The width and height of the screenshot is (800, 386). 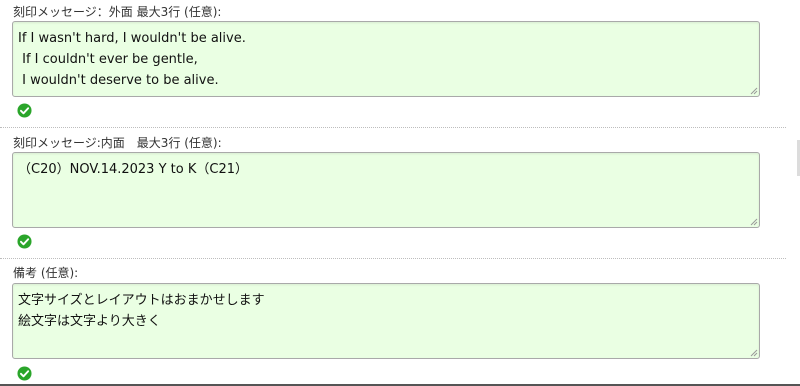 What do you see at coordinates (117, 143) in the screenshot?
I see `inner-message-label: 刻印メッセージ:内面 最大3行 (任意):` at bounding box center [117, 143].